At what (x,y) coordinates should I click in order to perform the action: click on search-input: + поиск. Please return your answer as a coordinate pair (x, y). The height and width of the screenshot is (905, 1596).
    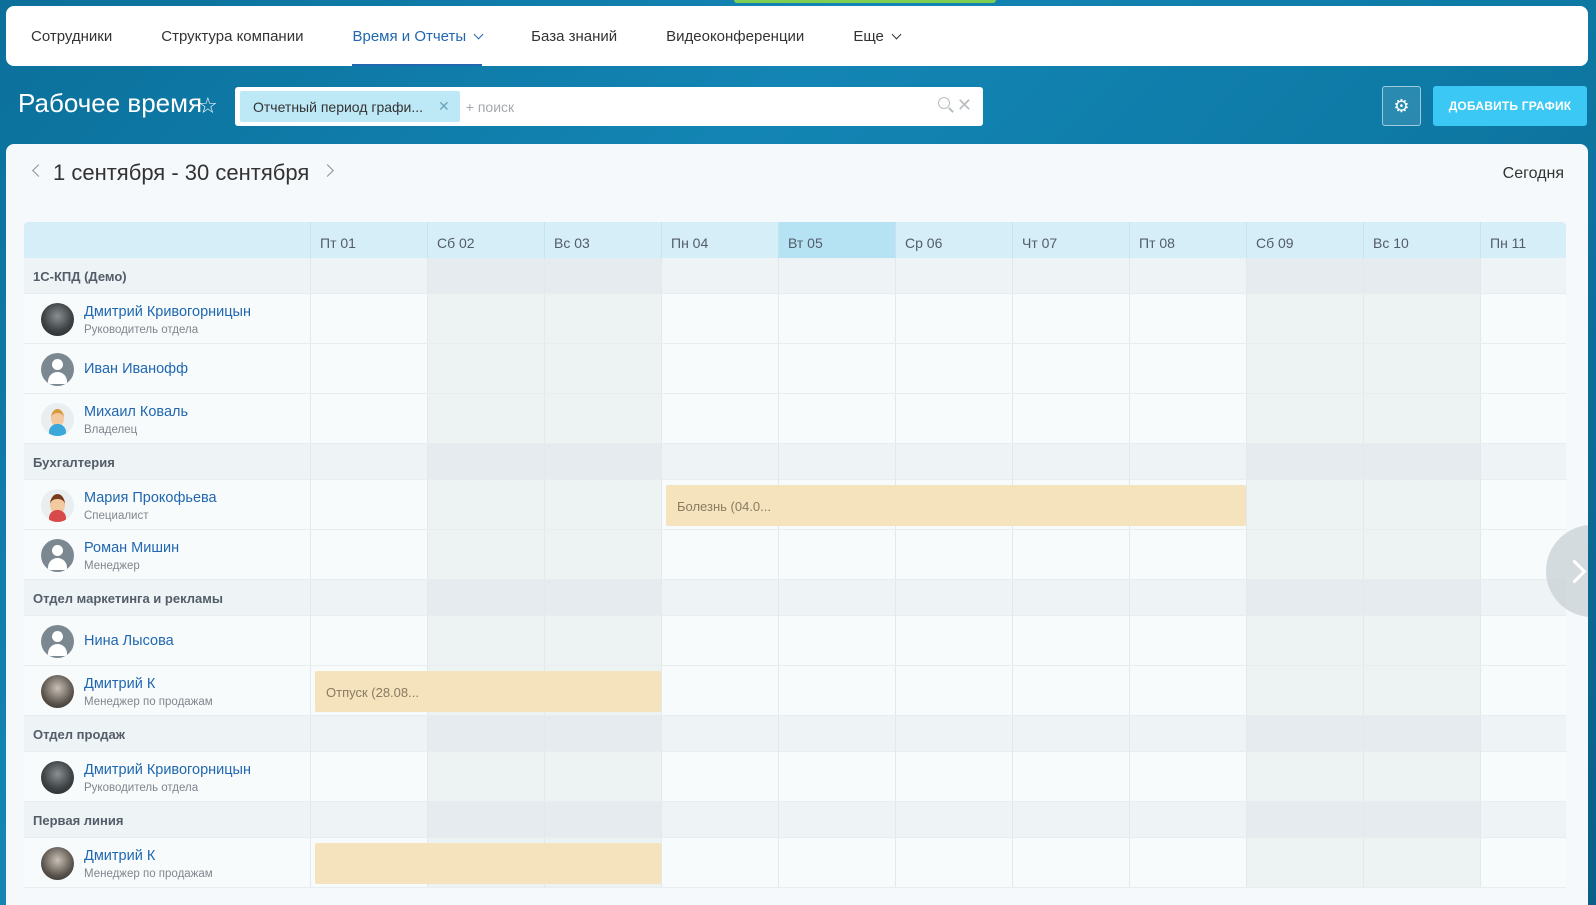
    Looking at the image, I should click on (490, 107).